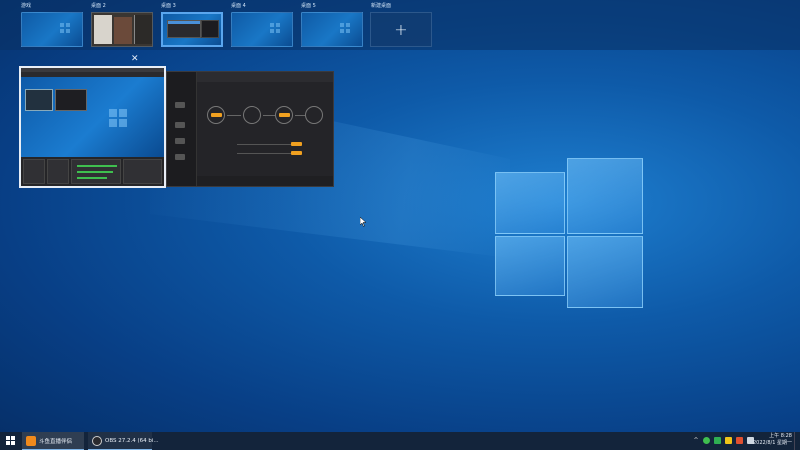 The image size is (800, 450). Describe the element at coordinates (56, 441) in the screenshot. I see `taskbar-item-label: 斗鱼直播伴侣` at that location.